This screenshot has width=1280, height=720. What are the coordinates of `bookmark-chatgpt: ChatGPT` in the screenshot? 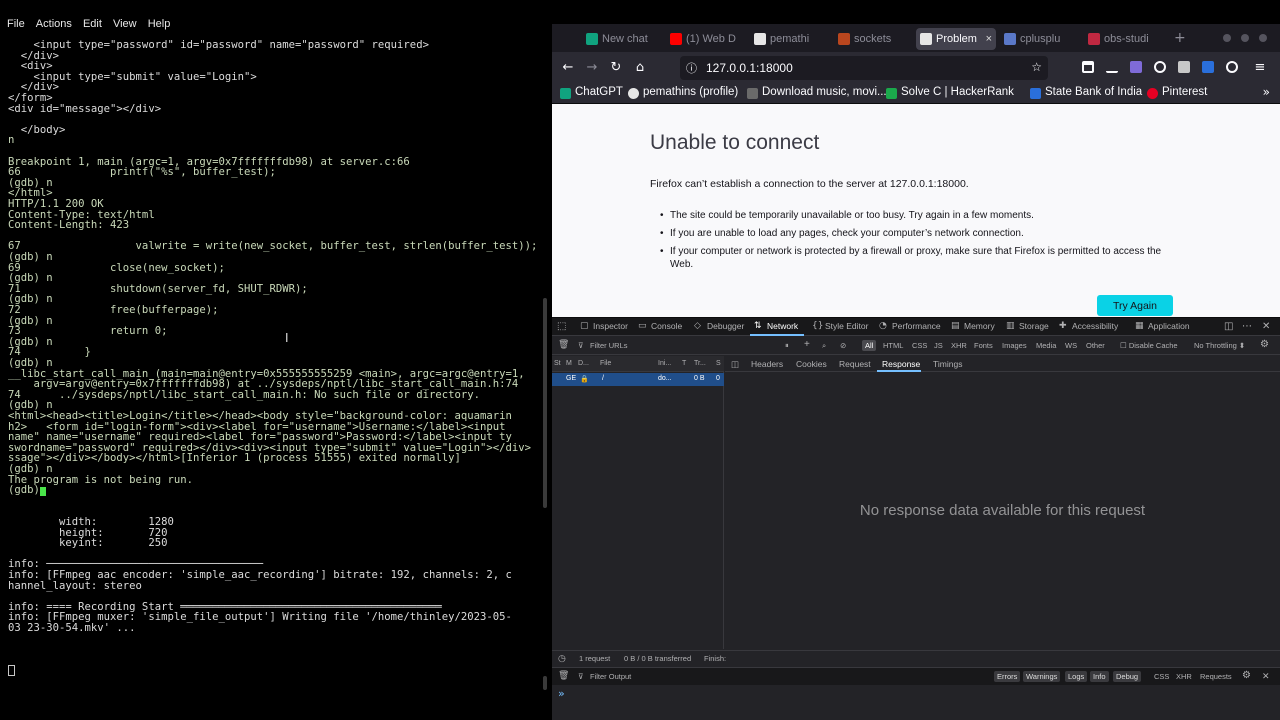 It's located at (591, 92).